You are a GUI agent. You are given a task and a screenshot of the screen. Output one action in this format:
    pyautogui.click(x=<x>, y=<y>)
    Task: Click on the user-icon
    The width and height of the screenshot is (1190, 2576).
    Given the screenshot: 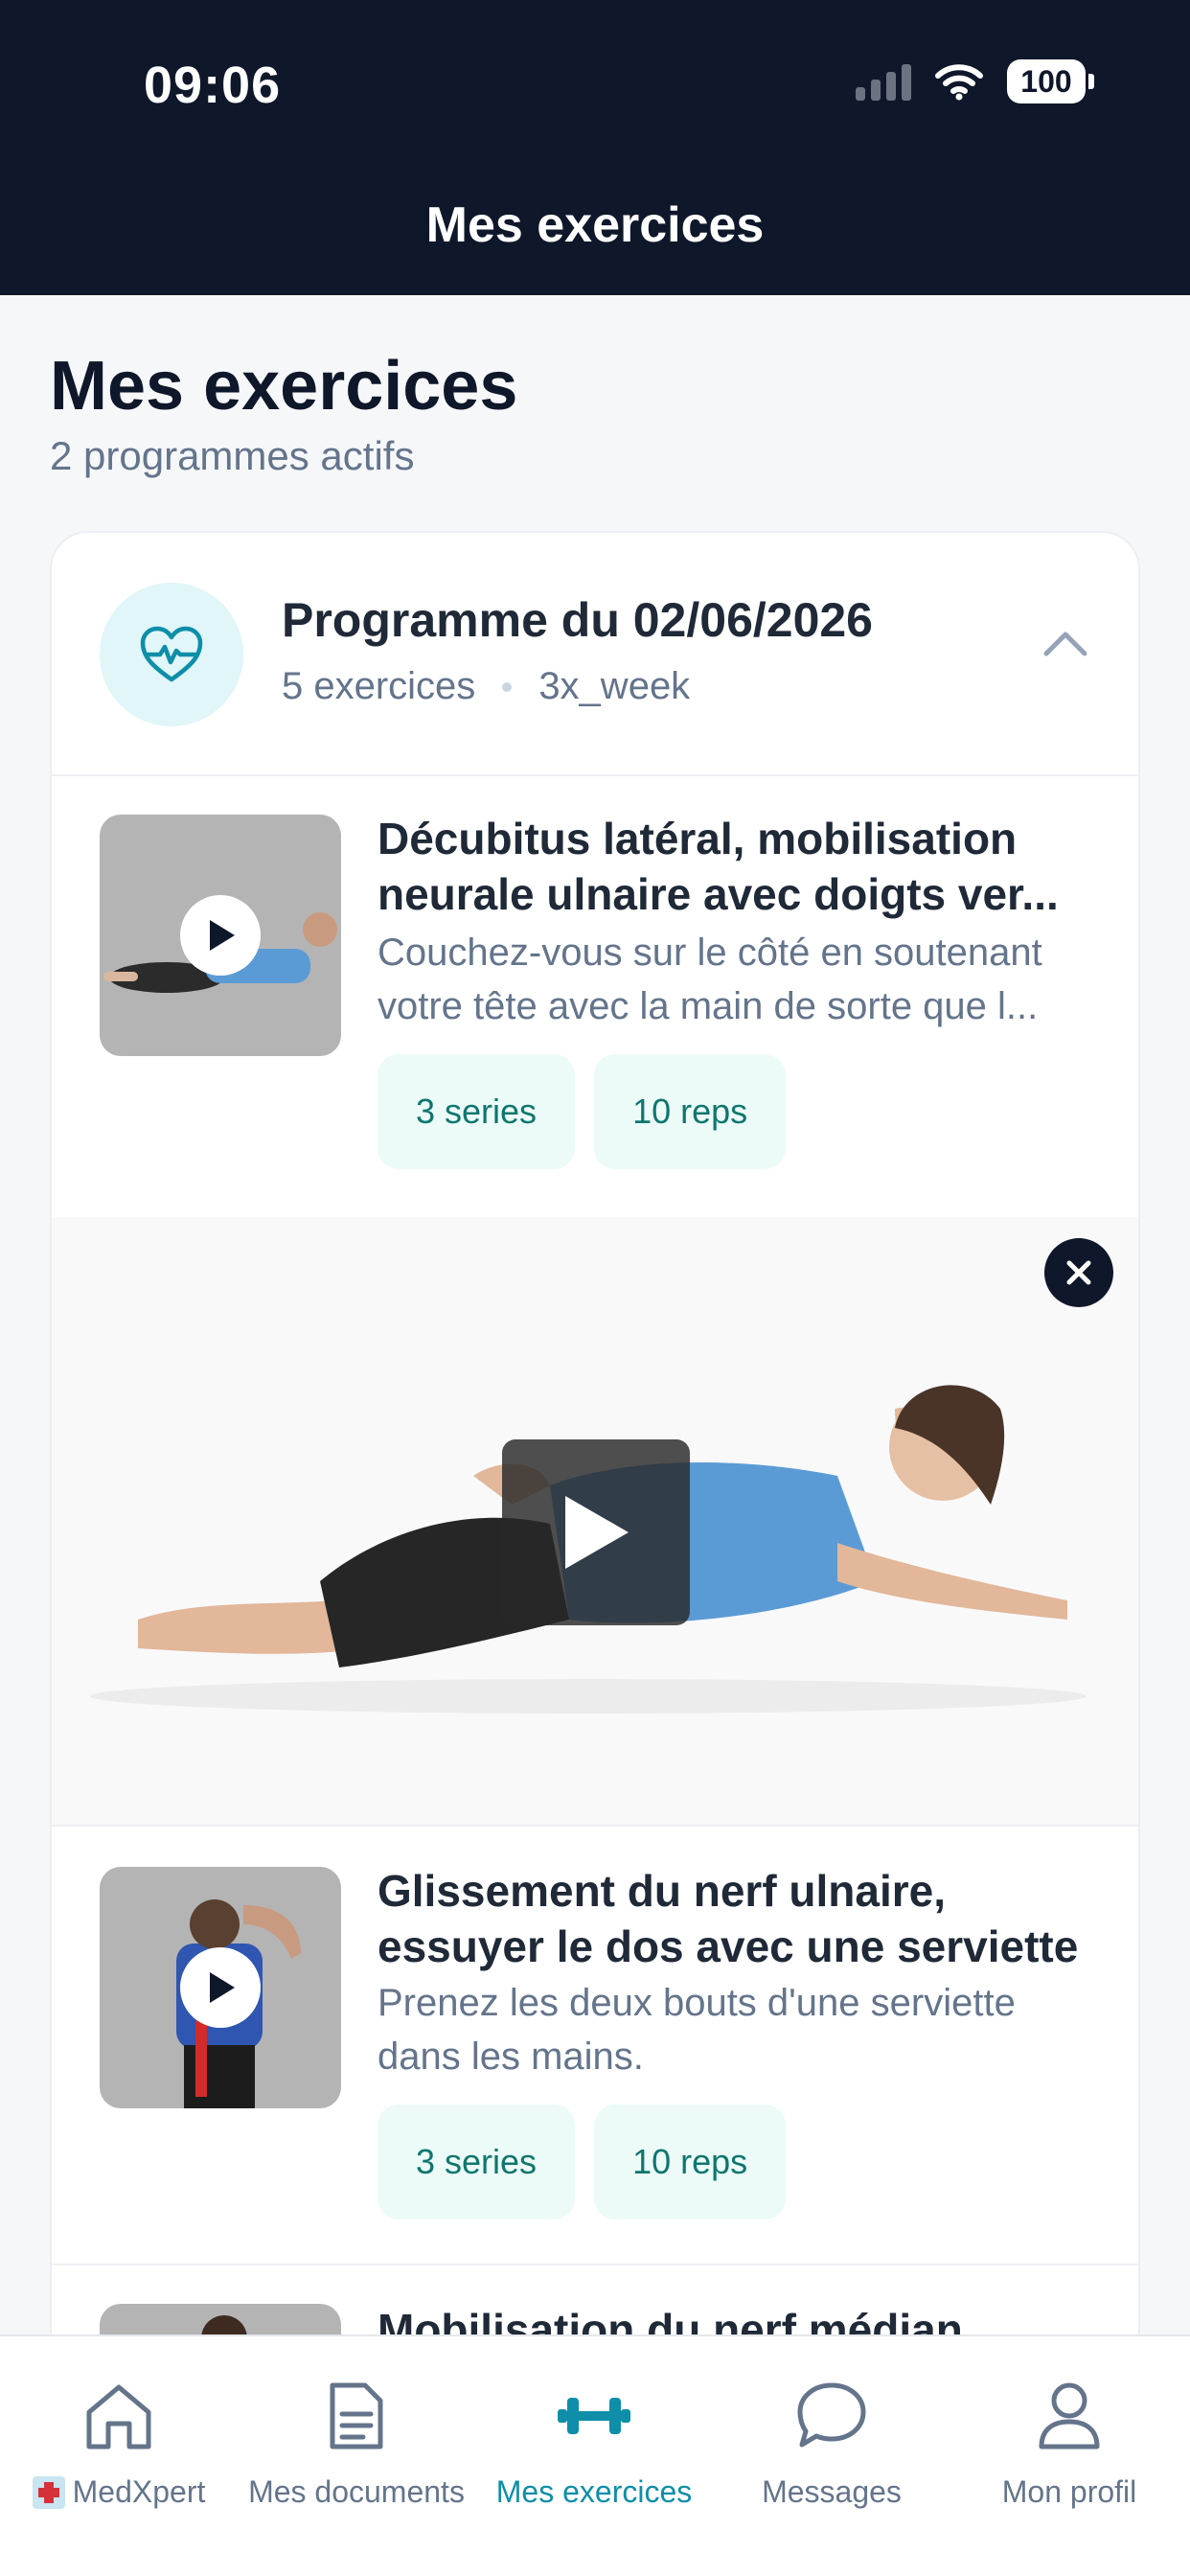 What is the action you would take?
    pyautogui.click(x=1070, y=2416)
    